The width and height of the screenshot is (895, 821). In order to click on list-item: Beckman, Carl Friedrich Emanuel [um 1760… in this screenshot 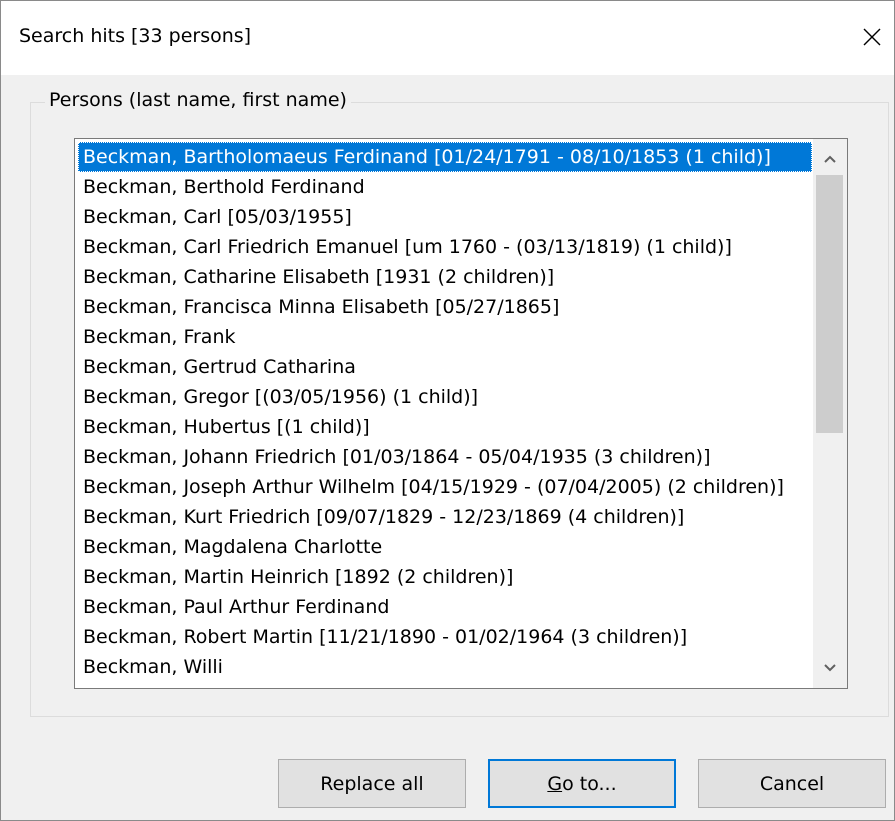, I will do `click(445, 247)`.